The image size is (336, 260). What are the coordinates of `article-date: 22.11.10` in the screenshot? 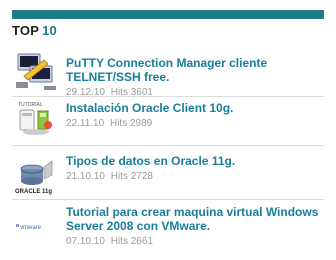 It's located at (85, 123).